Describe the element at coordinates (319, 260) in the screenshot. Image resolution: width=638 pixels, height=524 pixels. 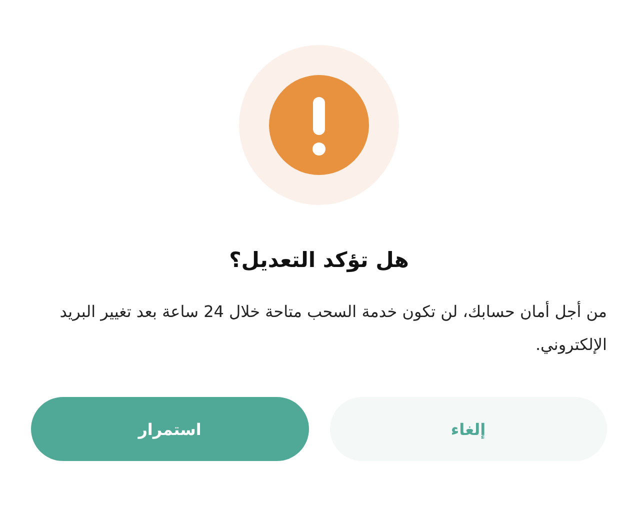
I see `dialog-title: هل تؤكد التعديل؟` at that location.